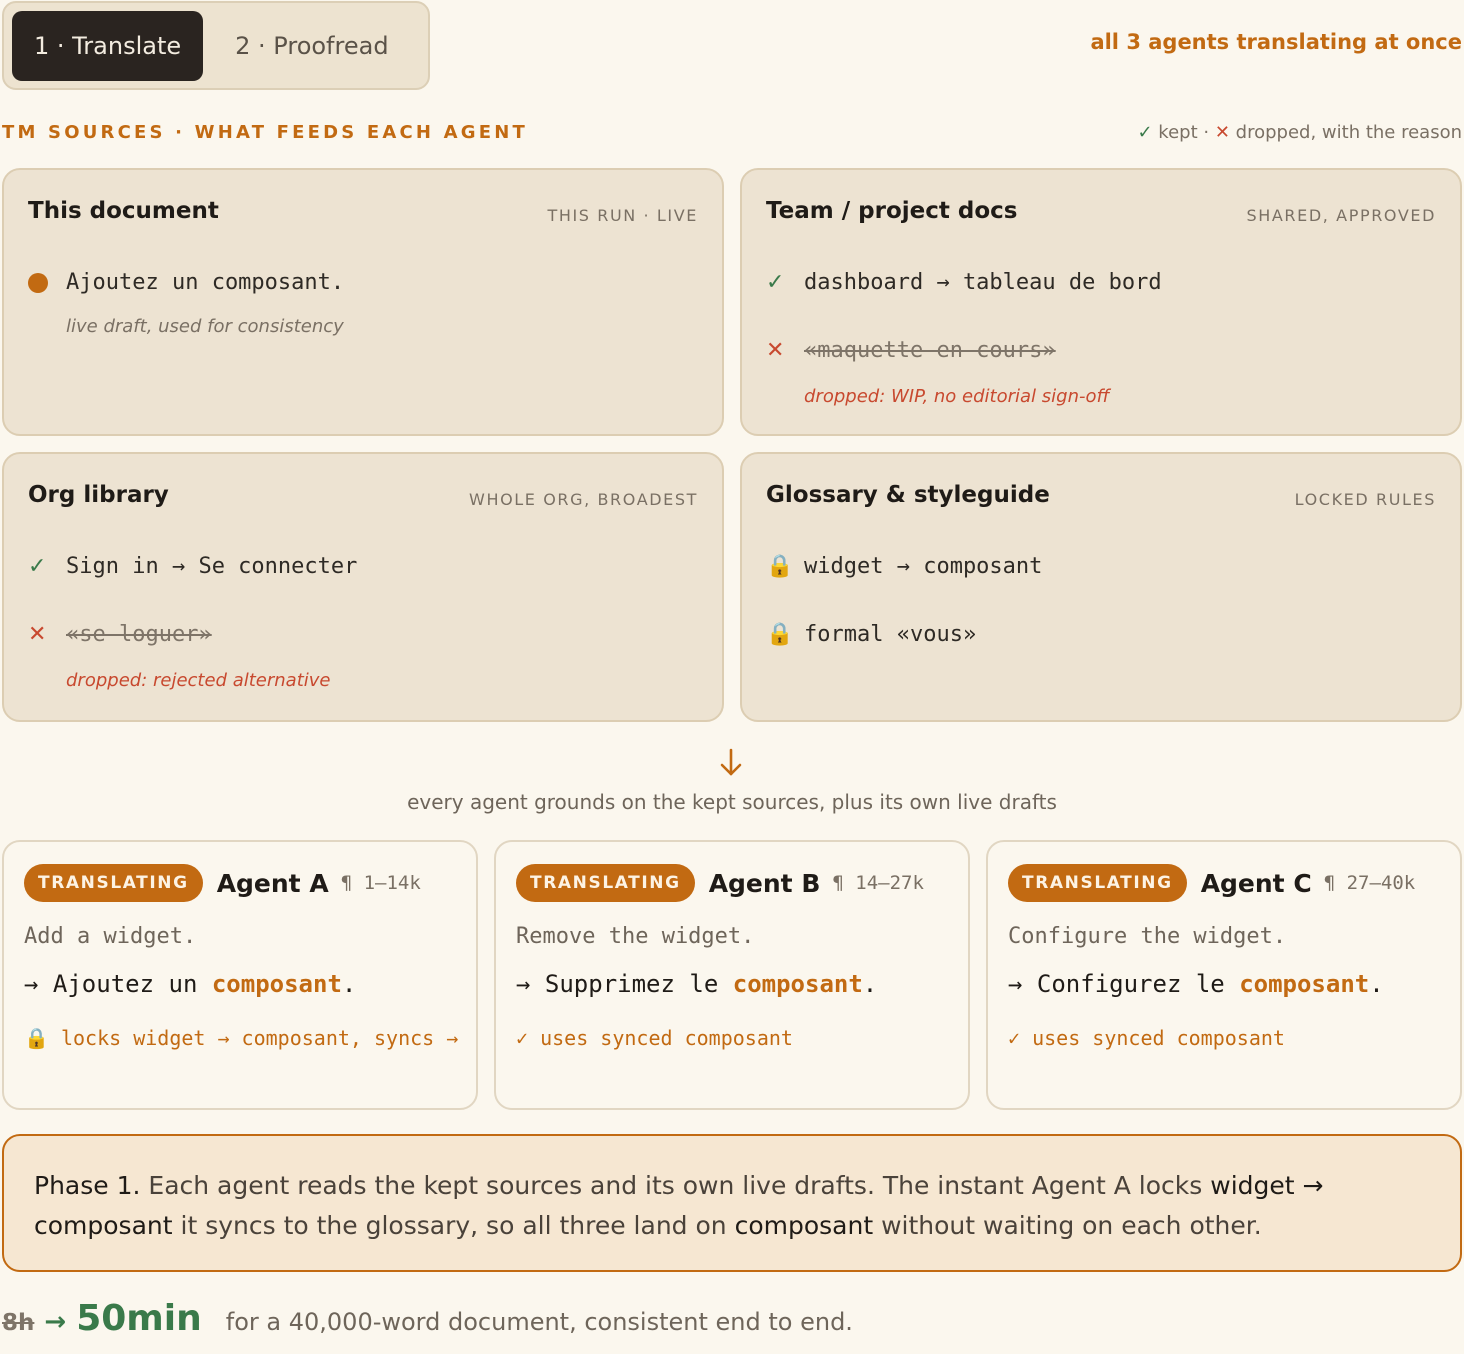  What do you see at coordinates (108, 45) in the screenshot?
I see `tab-translate: 1 · Translate` at bounding box center [108, 45].